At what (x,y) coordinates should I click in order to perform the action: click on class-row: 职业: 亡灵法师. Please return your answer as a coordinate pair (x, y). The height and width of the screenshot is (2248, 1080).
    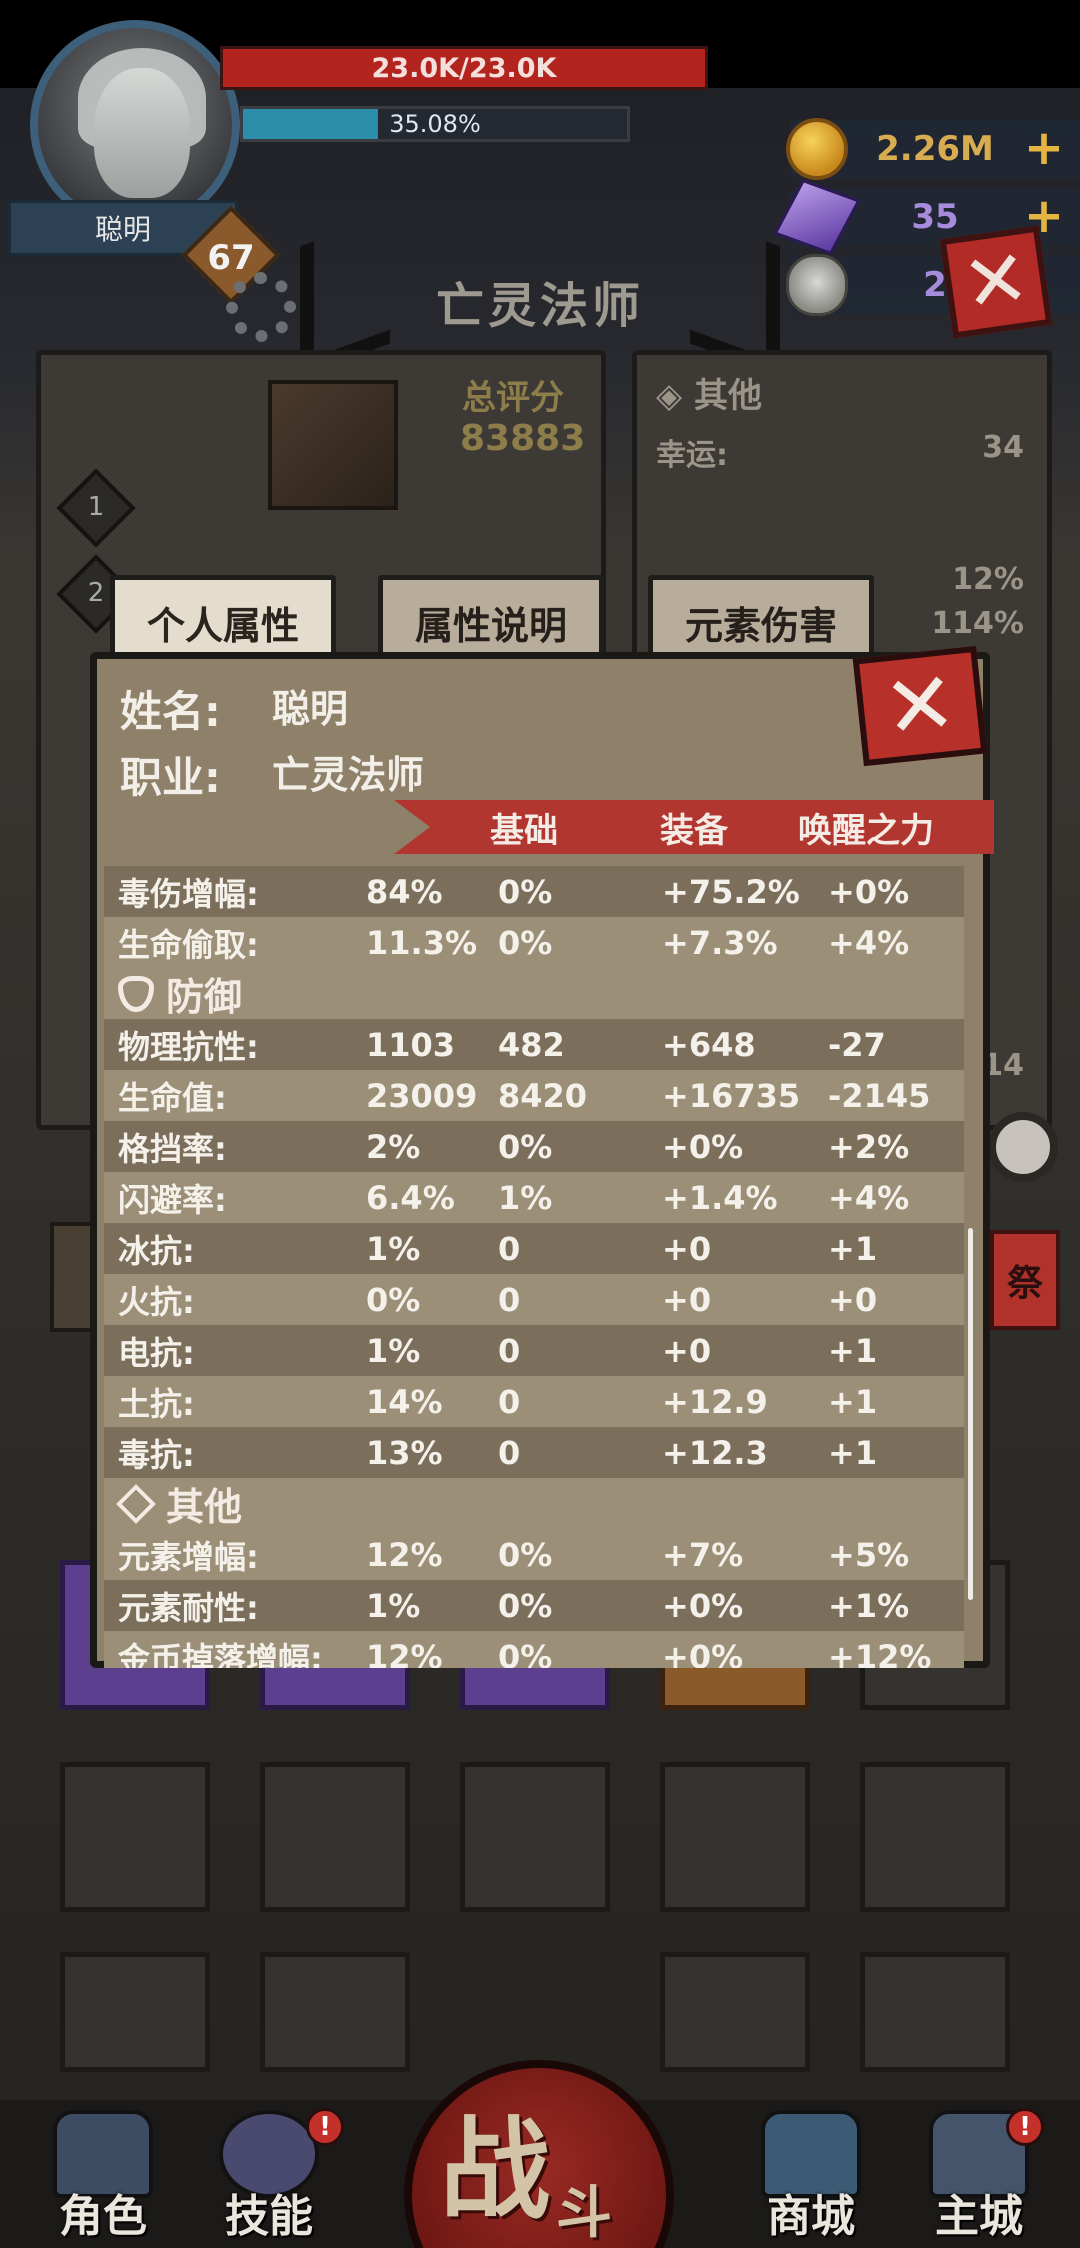
    Looking at the image, I should click on (272, 774).